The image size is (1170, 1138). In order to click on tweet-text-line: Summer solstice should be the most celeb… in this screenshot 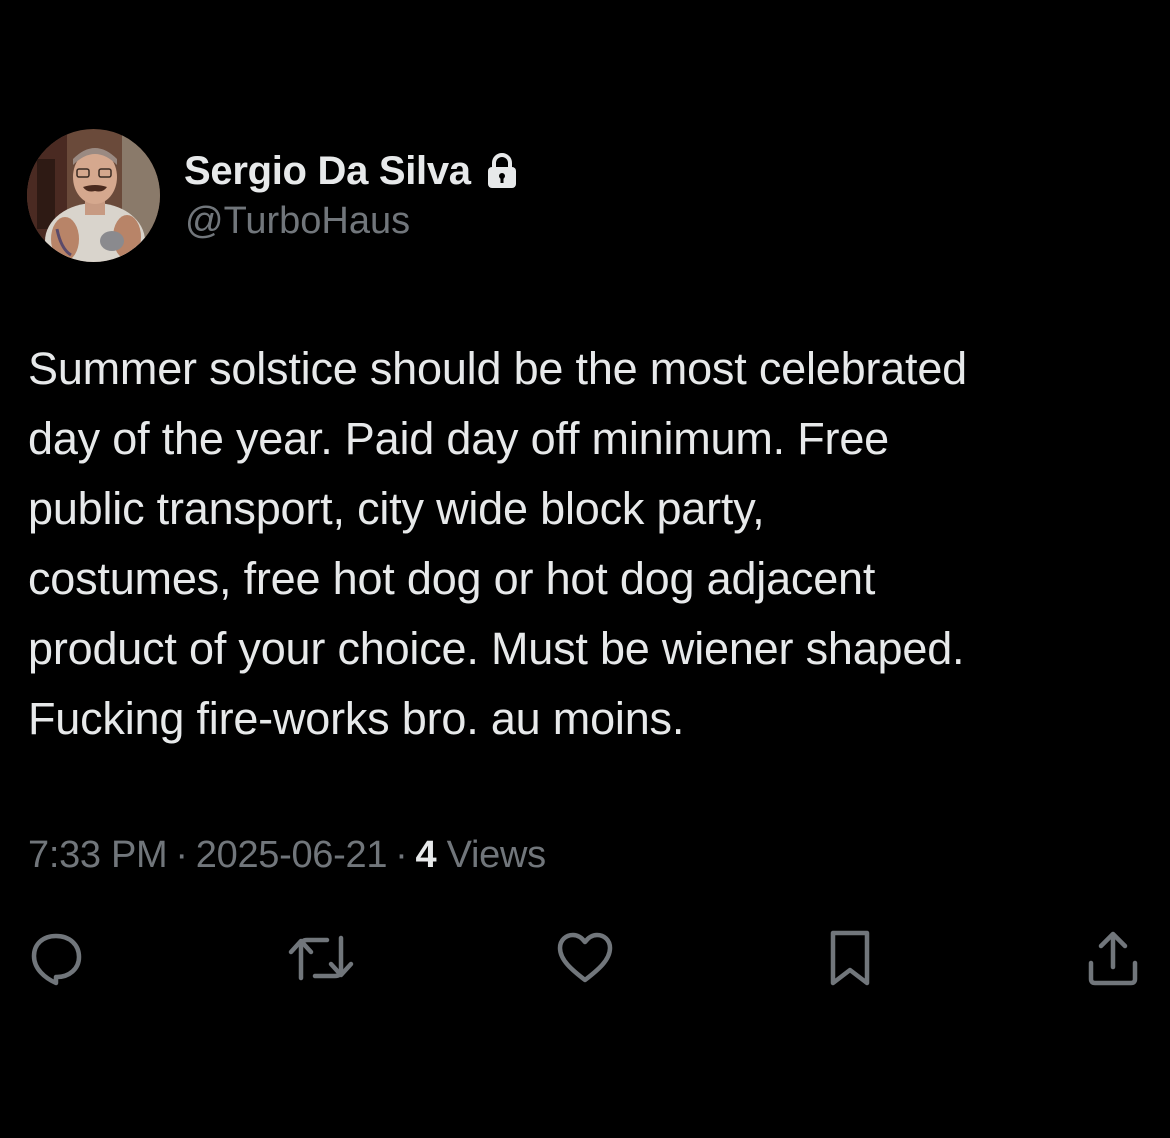, I will do `click(497, 368)`.